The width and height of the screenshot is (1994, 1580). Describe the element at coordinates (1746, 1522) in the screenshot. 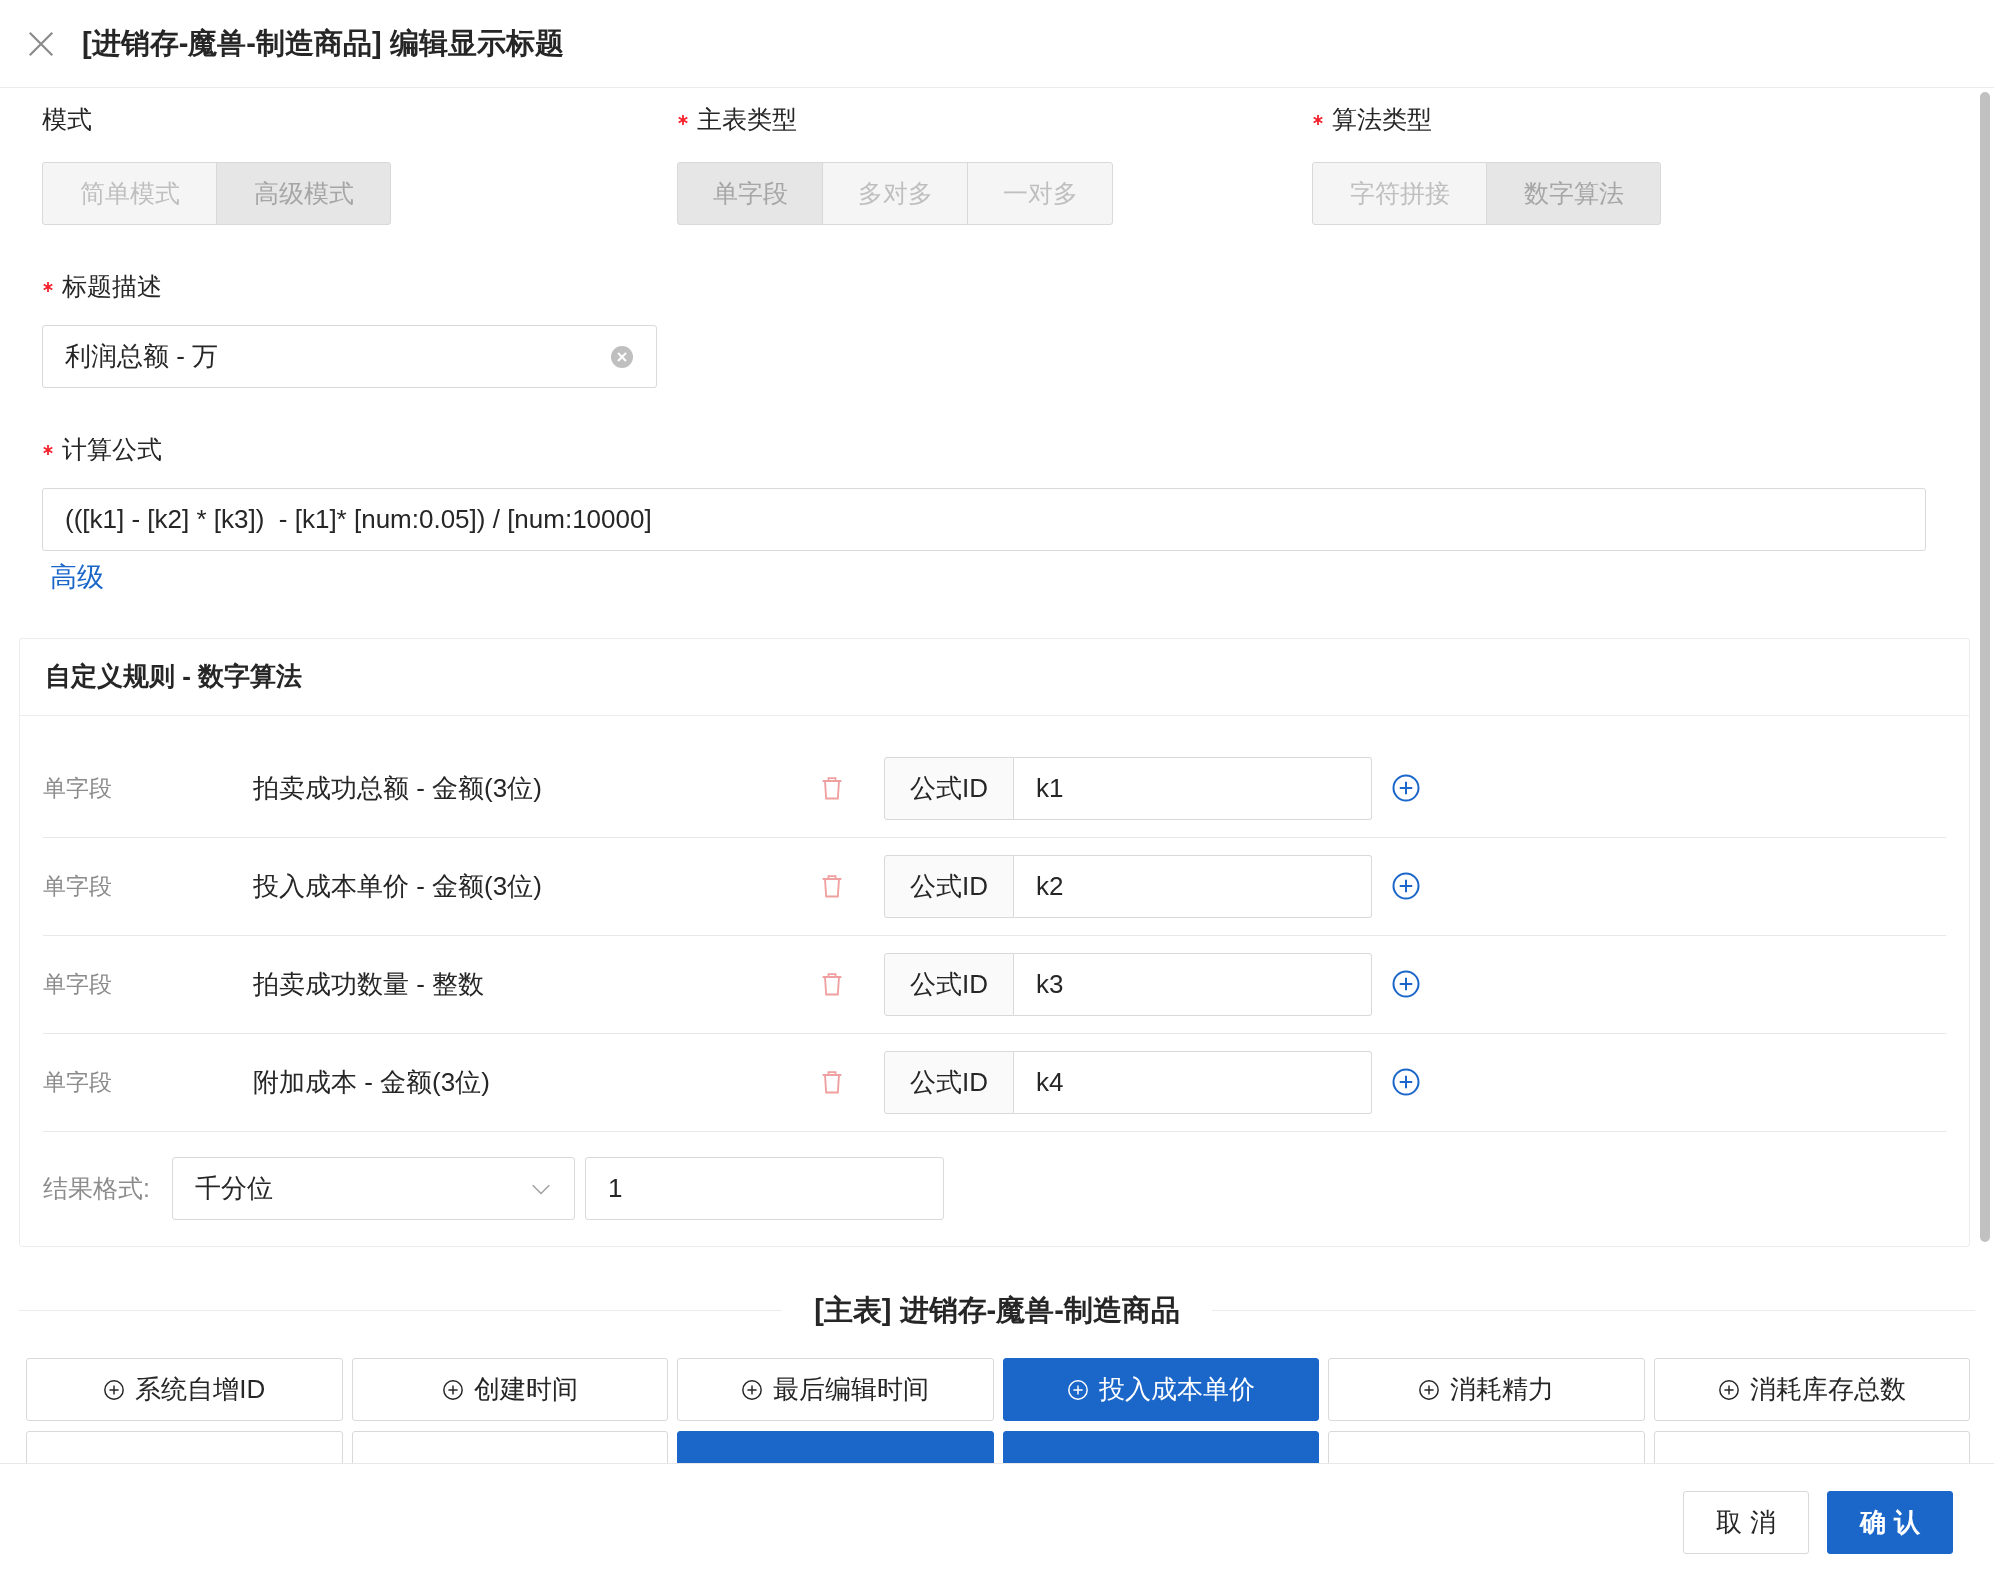

I see `cancel-button: 取 消` at that location.